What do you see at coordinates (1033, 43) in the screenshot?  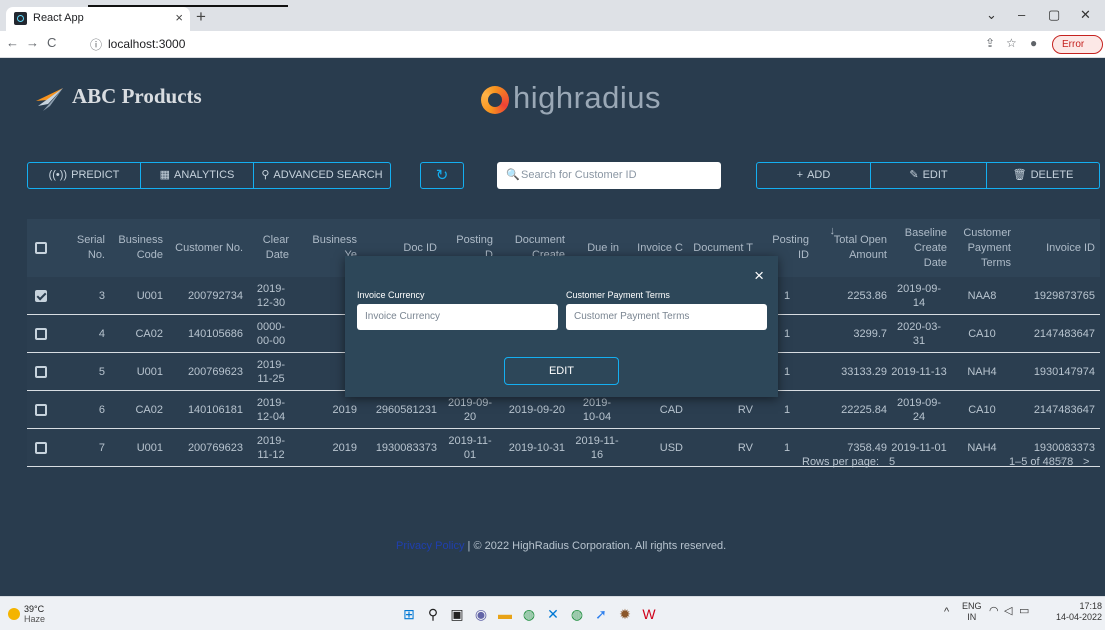 I see `profile-icon: ●` at bounding box center [1033, 43].